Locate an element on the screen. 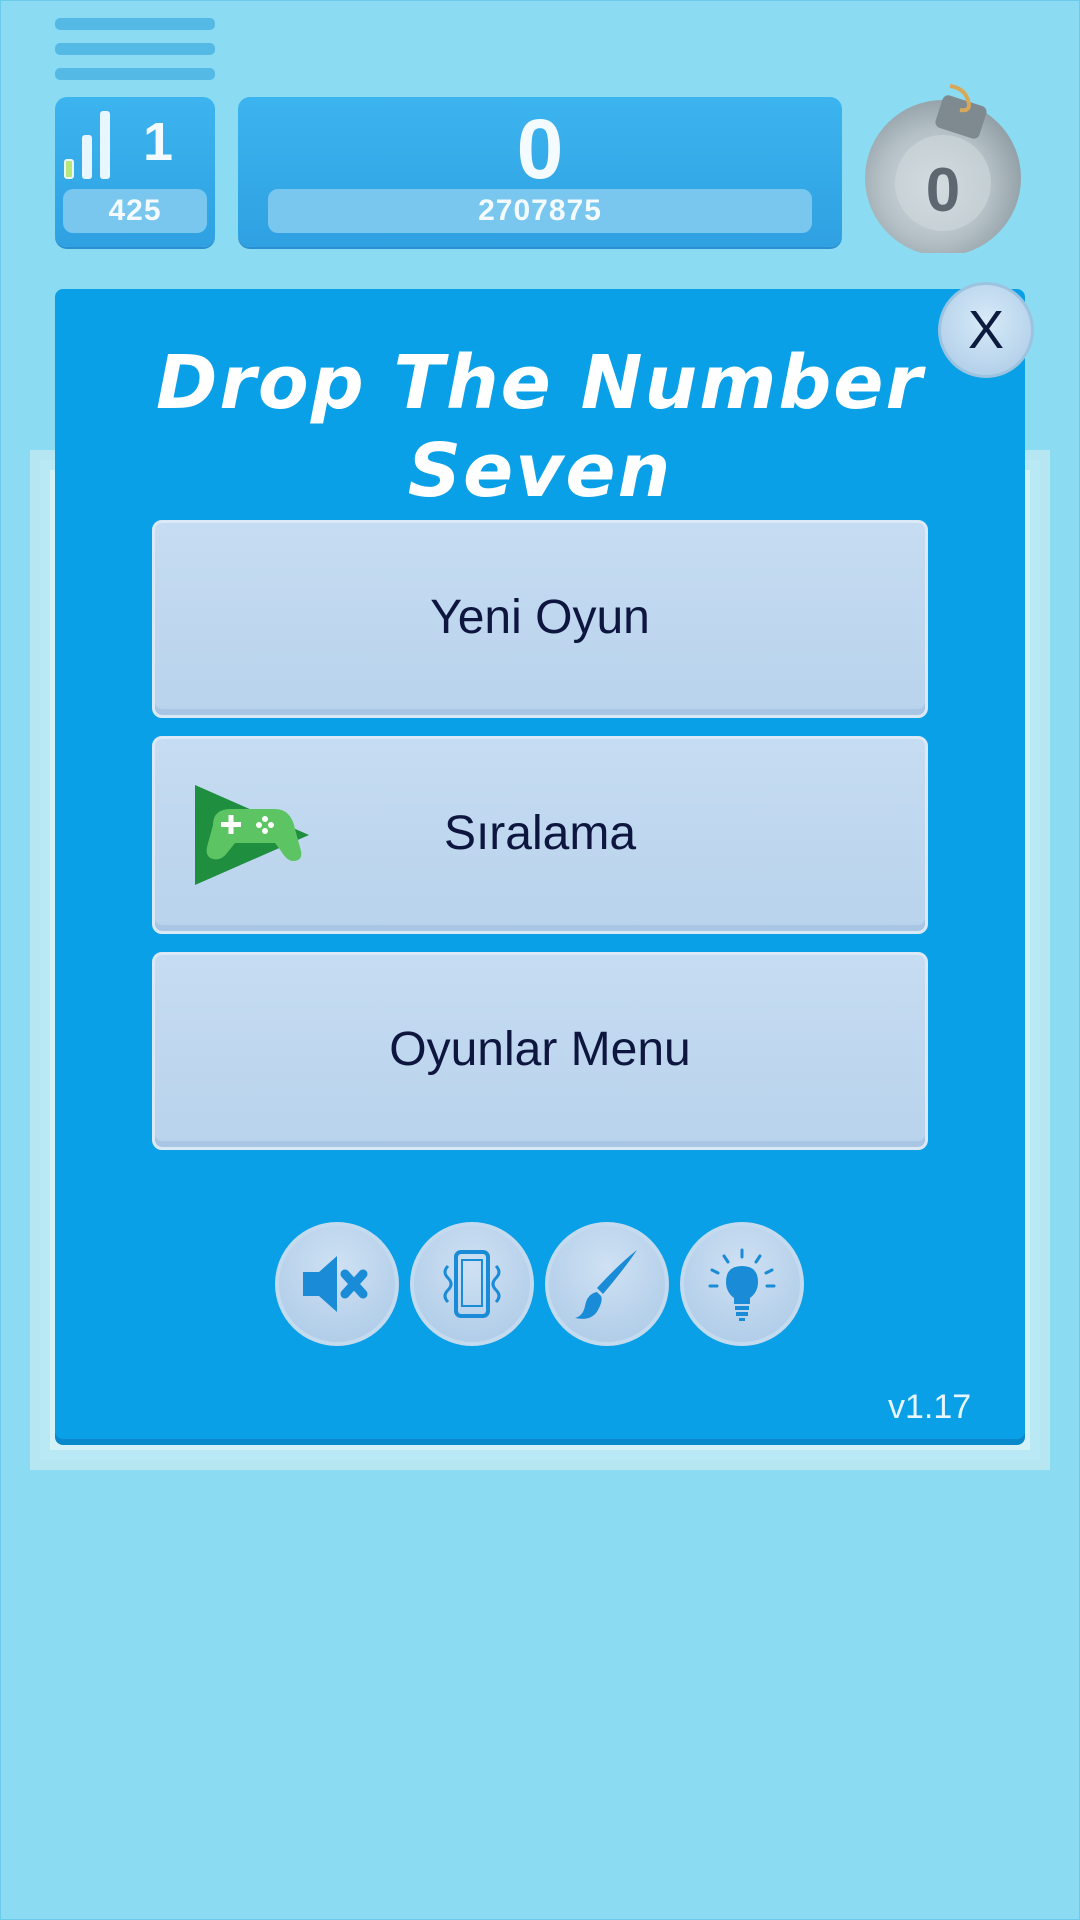  games-menu-label: Oyunlar Menu is located at coordinates (540, 1049).